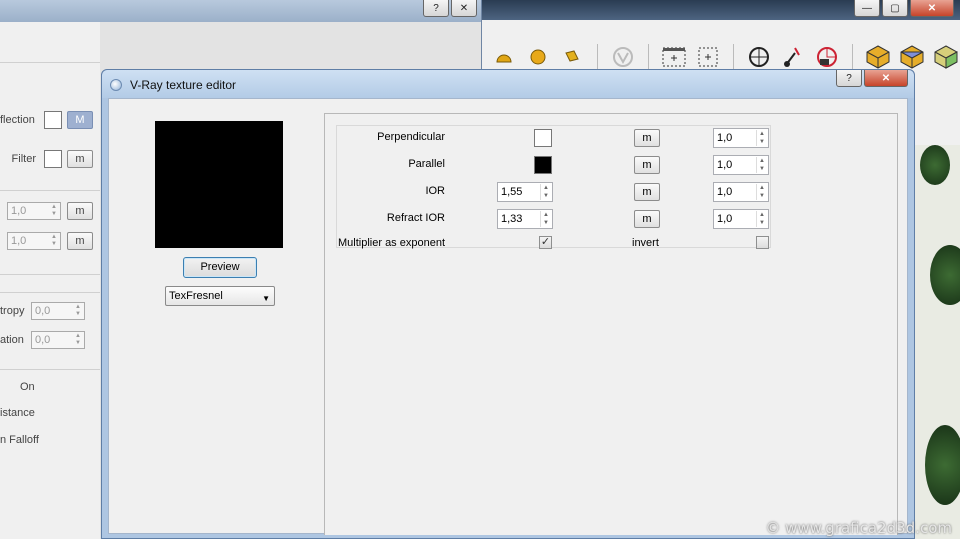 This screenshot has height=539, width=960. Describe the element at coordinates (450, 8) in the screenshot. I see `material-editor-window-controls: ? ✕` at that location.